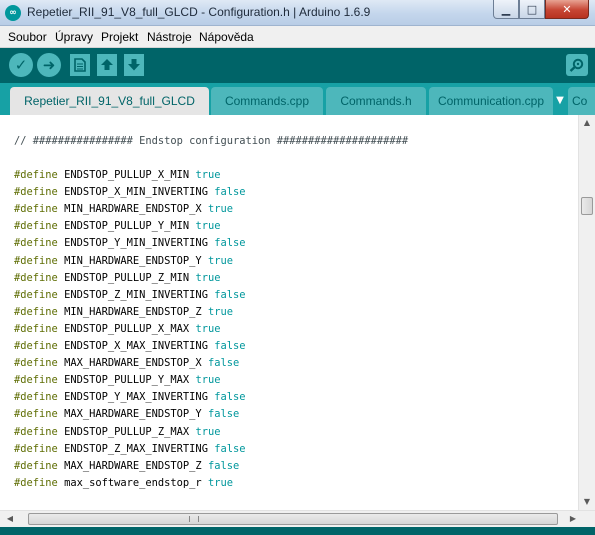 The height and width of the screenshot is (535, 595). What do you see at coordinates (49, 65) in the screenshot?
I see `upload-button: ➜` at bounding box center [49, 65].